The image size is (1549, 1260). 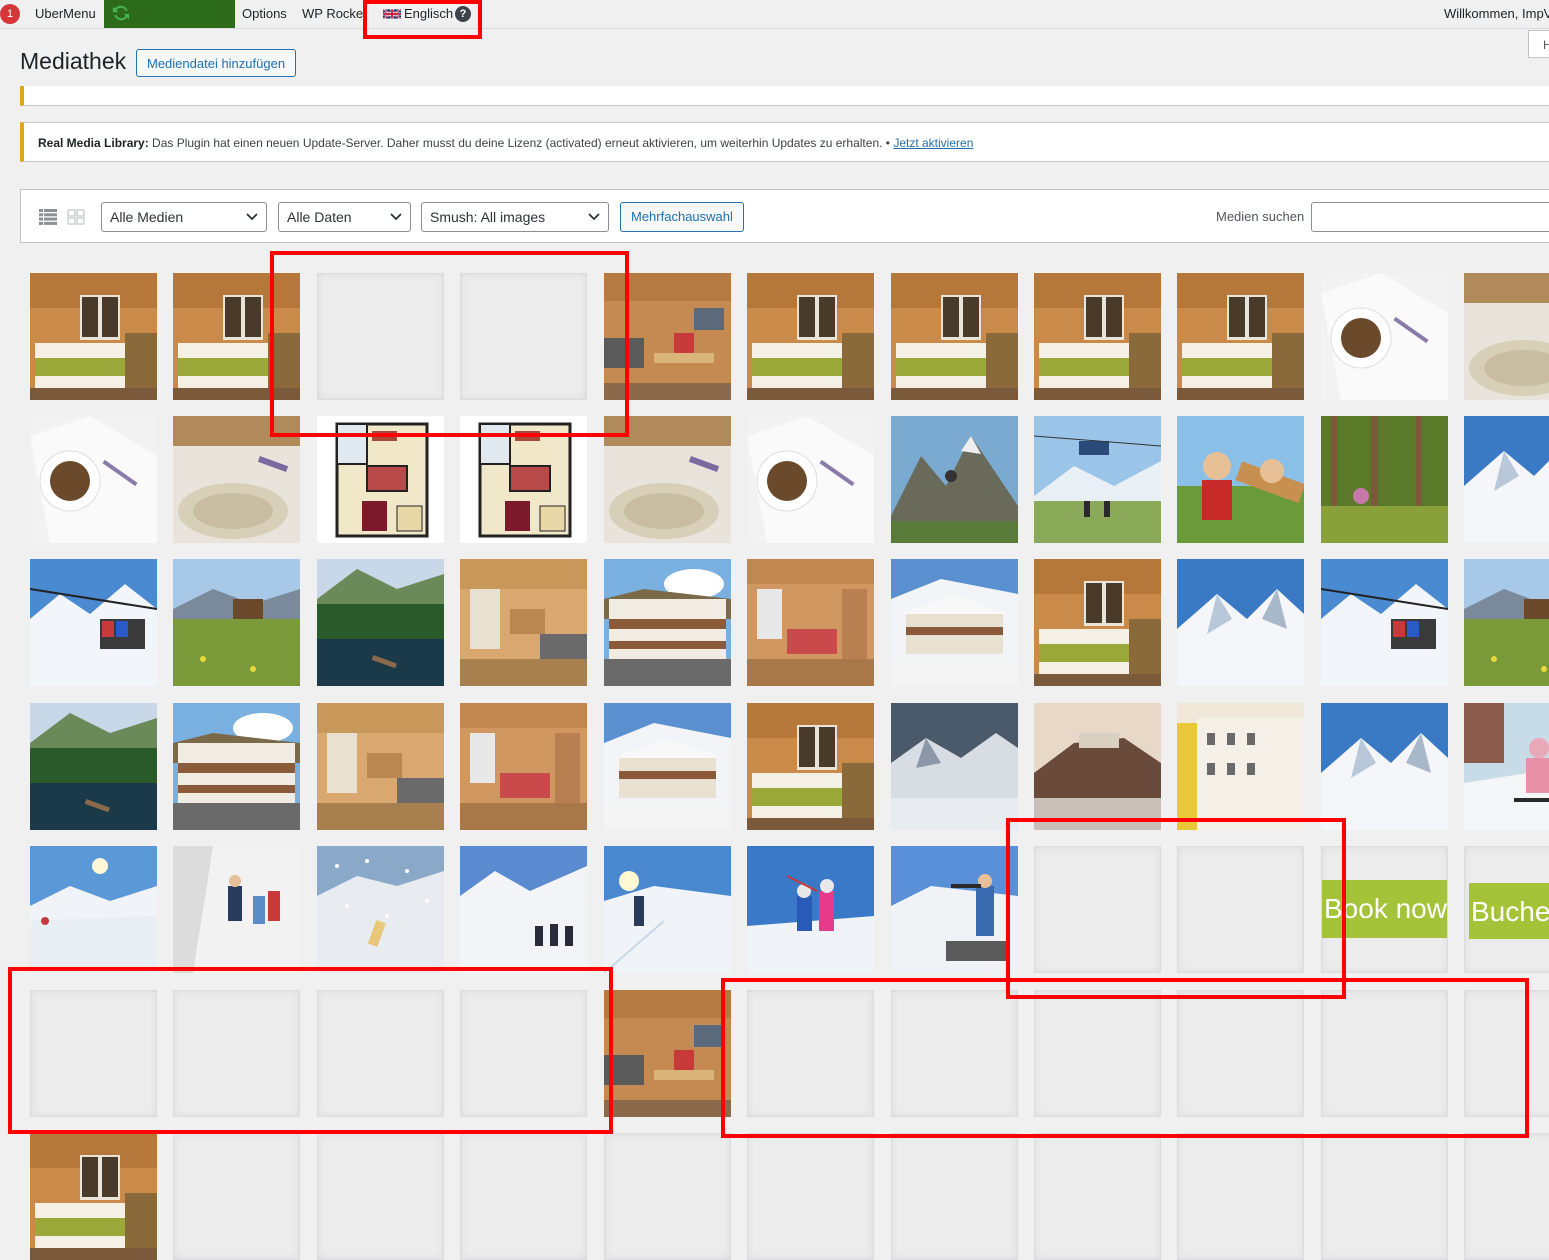 What do you see at coordinates (169, 14) in the screenshot?
I see `admin-bar-item-sync` at bounding box center [169, 14].